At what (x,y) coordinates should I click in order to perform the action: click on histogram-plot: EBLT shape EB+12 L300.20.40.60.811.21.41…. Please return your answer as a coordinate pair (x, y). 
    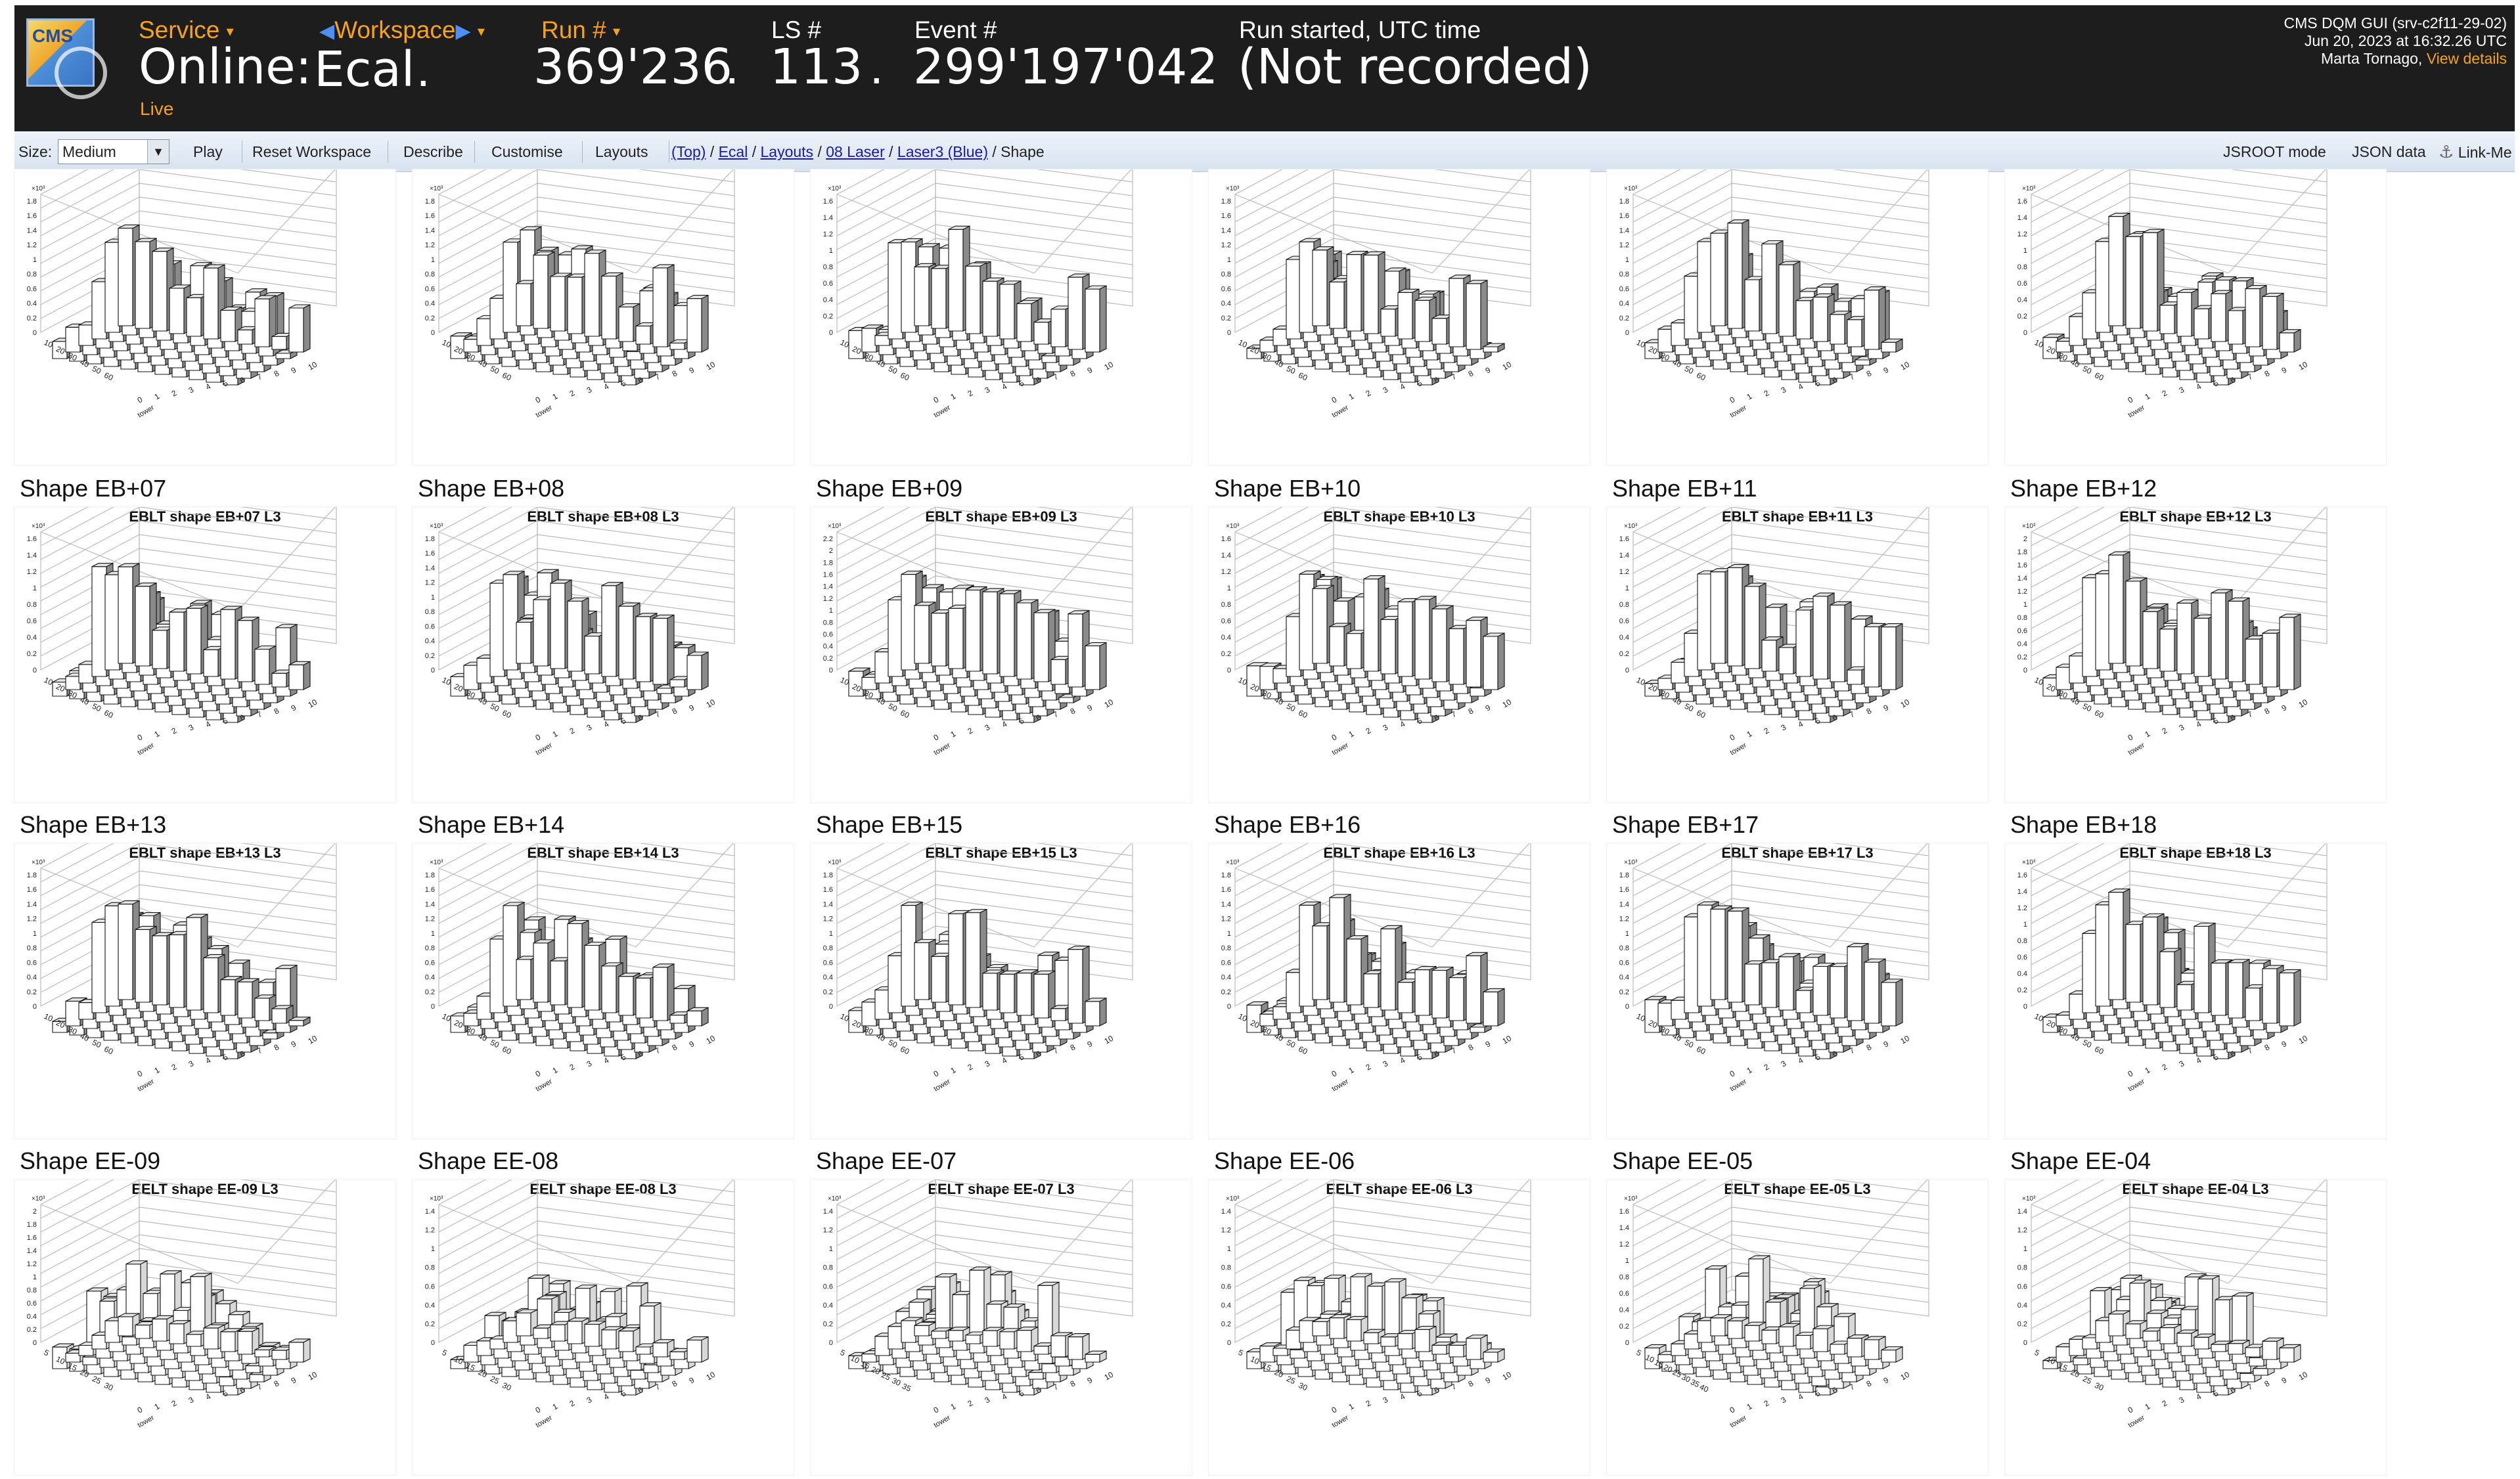
    Looking at the image, I should click on (2195, 655).